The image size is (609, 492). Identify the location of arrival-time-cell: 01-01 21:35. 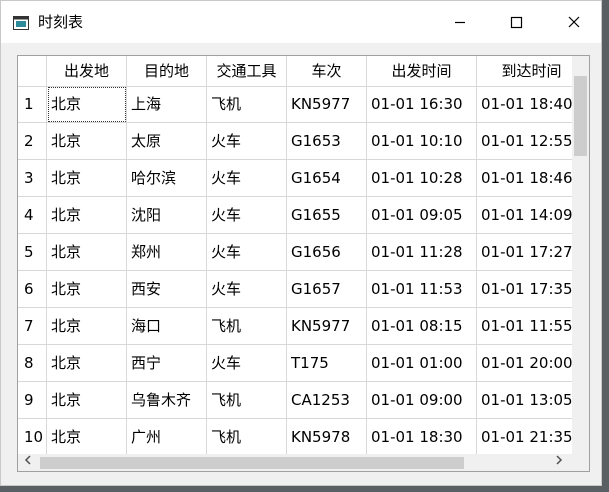
(532, 437).